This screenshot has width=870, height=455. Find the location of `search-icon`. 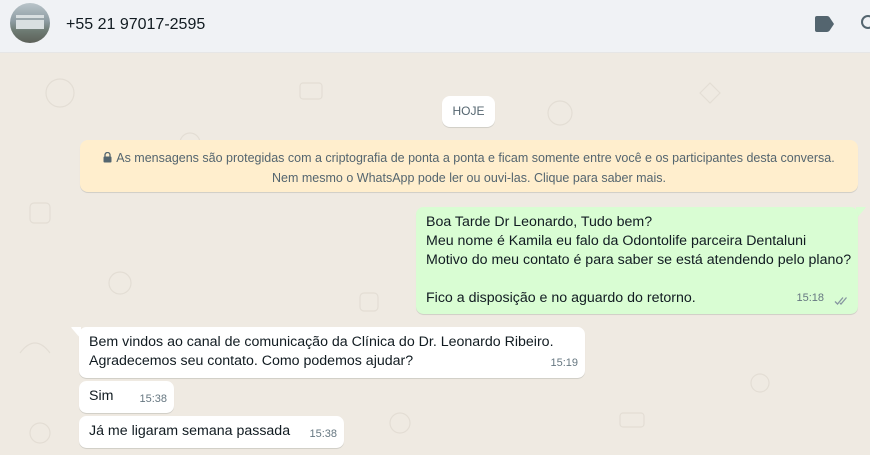

search-icon is located at coordinates (865, 24).